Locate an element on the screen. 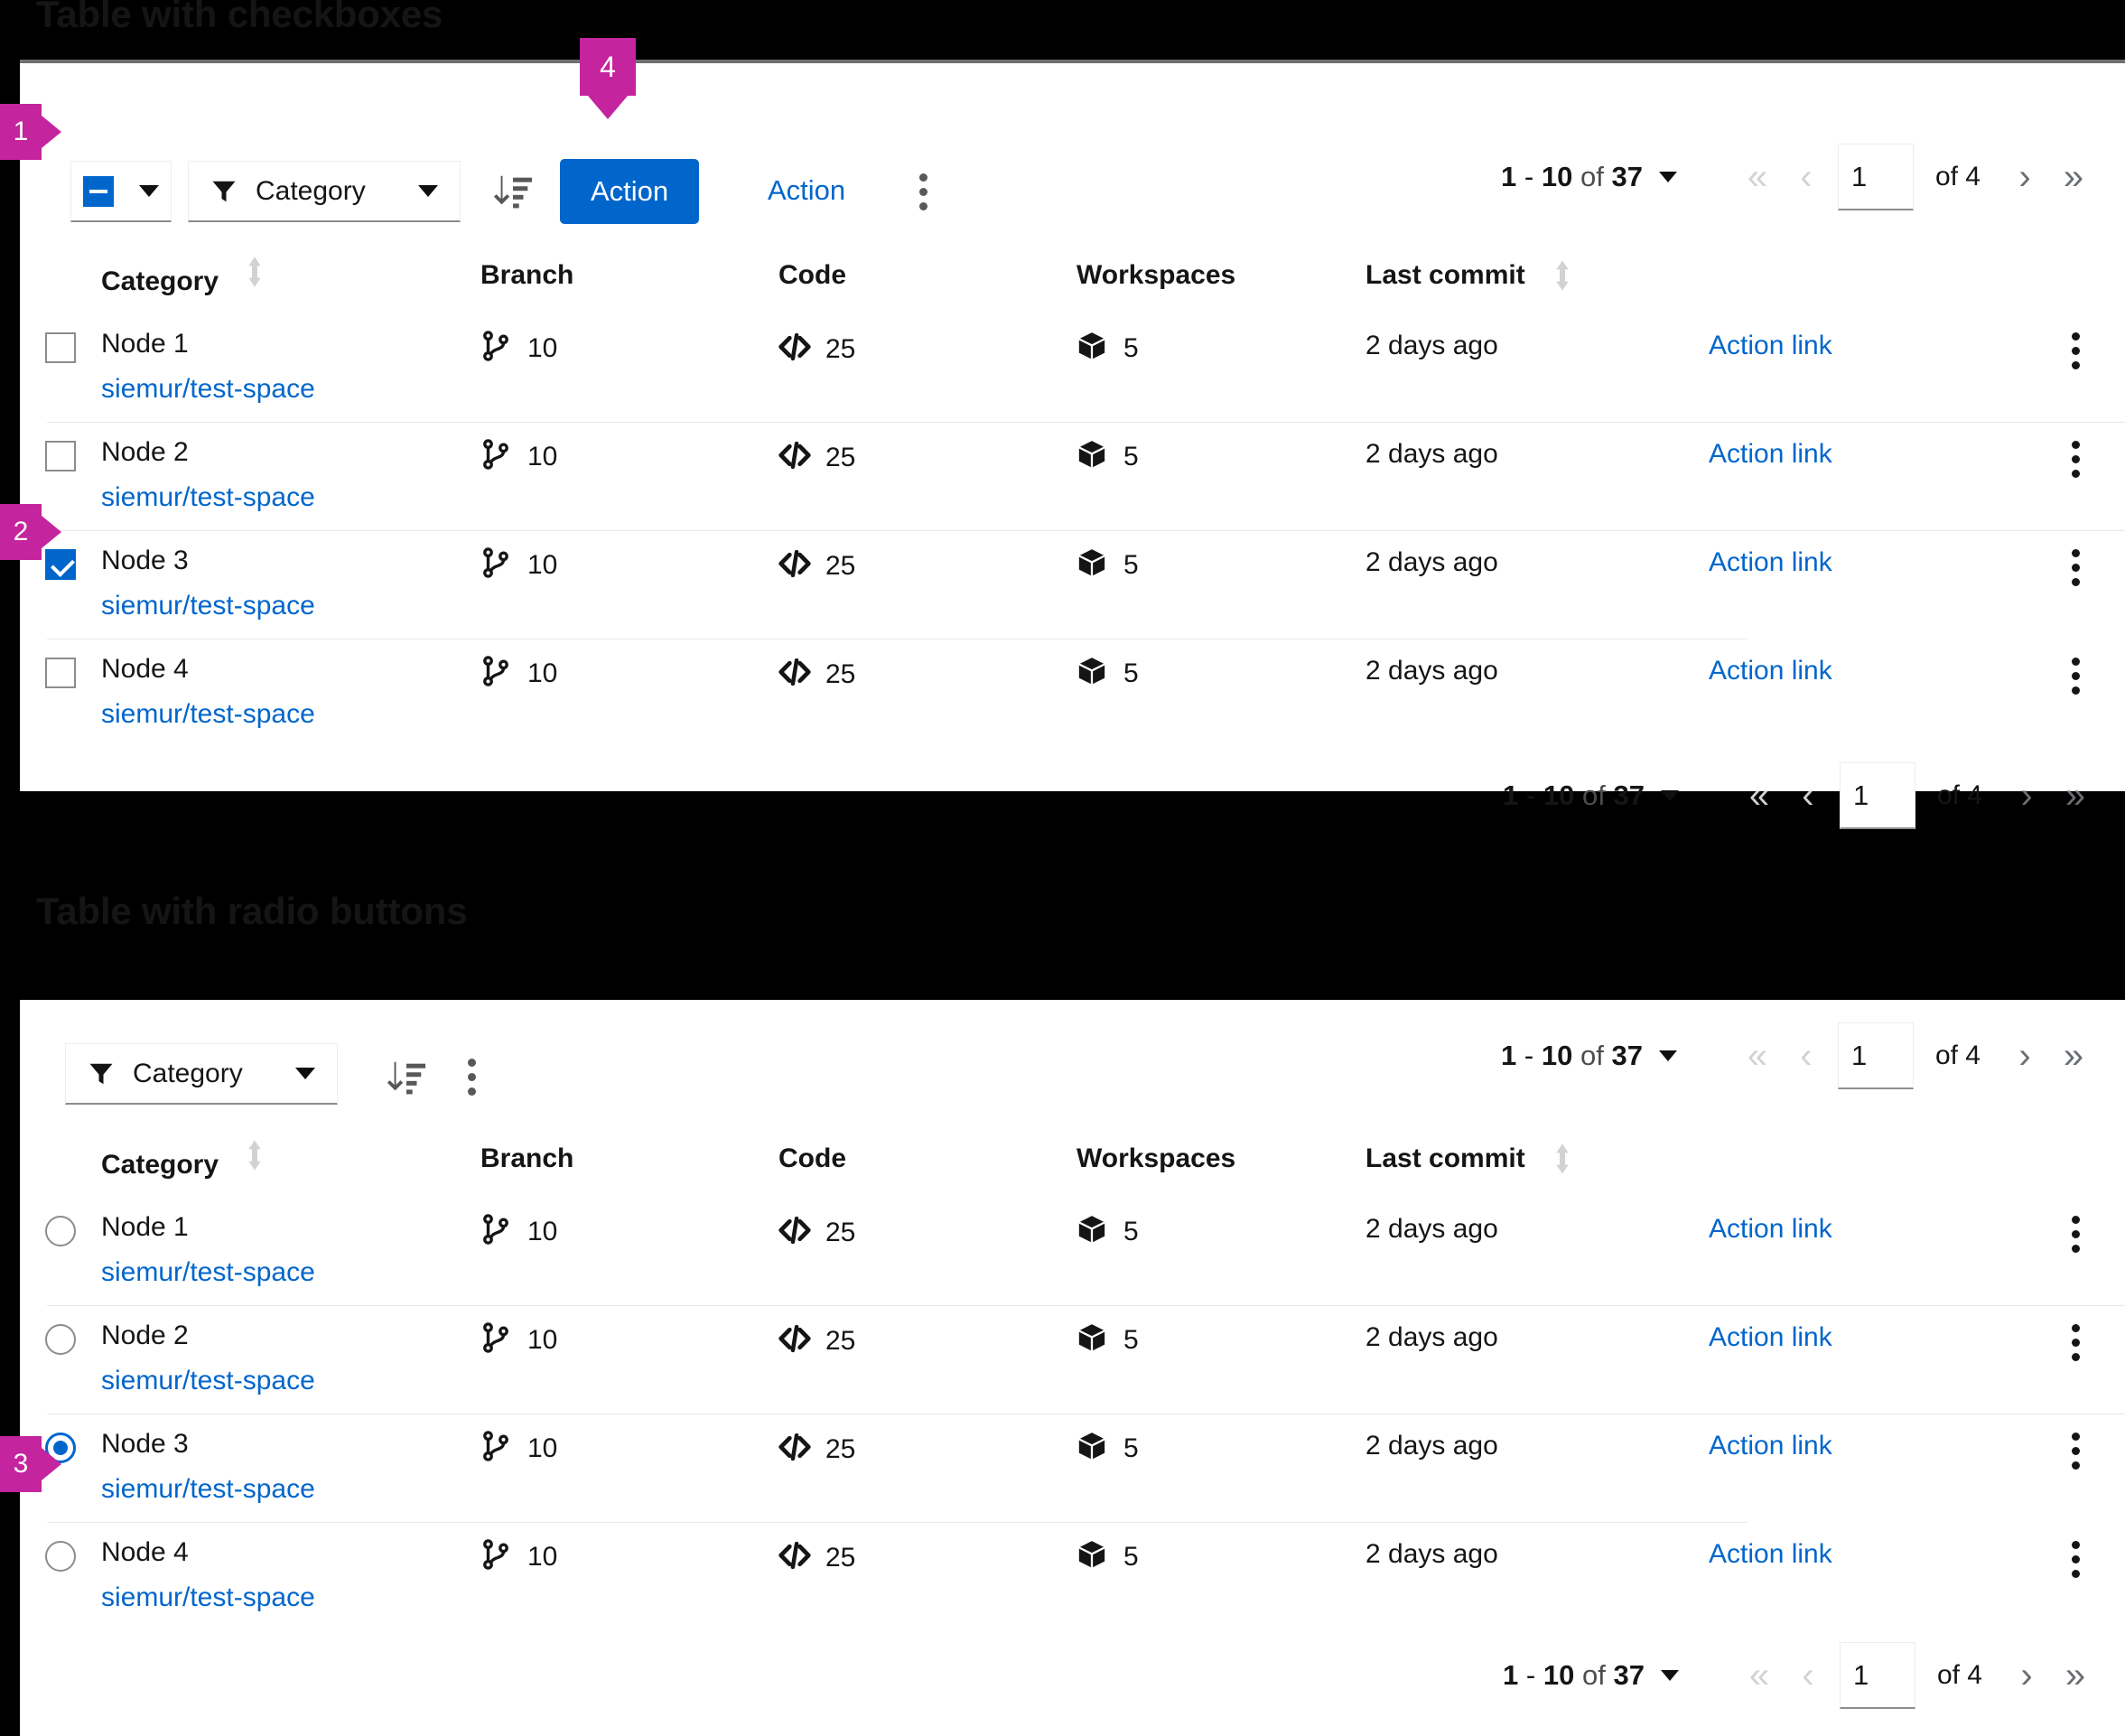 The image size is (2125, 1736). sort-amount-down-icon is located at coordinates (513, 192).